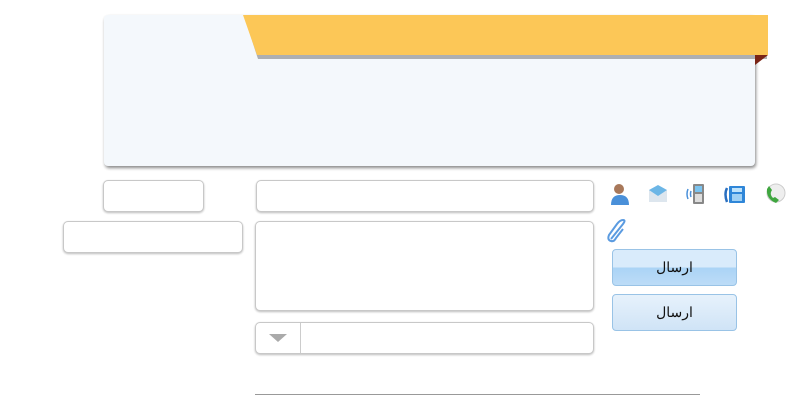 The image size is (800, 400). Describe the element at coordinates (620, 194) in the screenshot. I see `person-icon` at that location.